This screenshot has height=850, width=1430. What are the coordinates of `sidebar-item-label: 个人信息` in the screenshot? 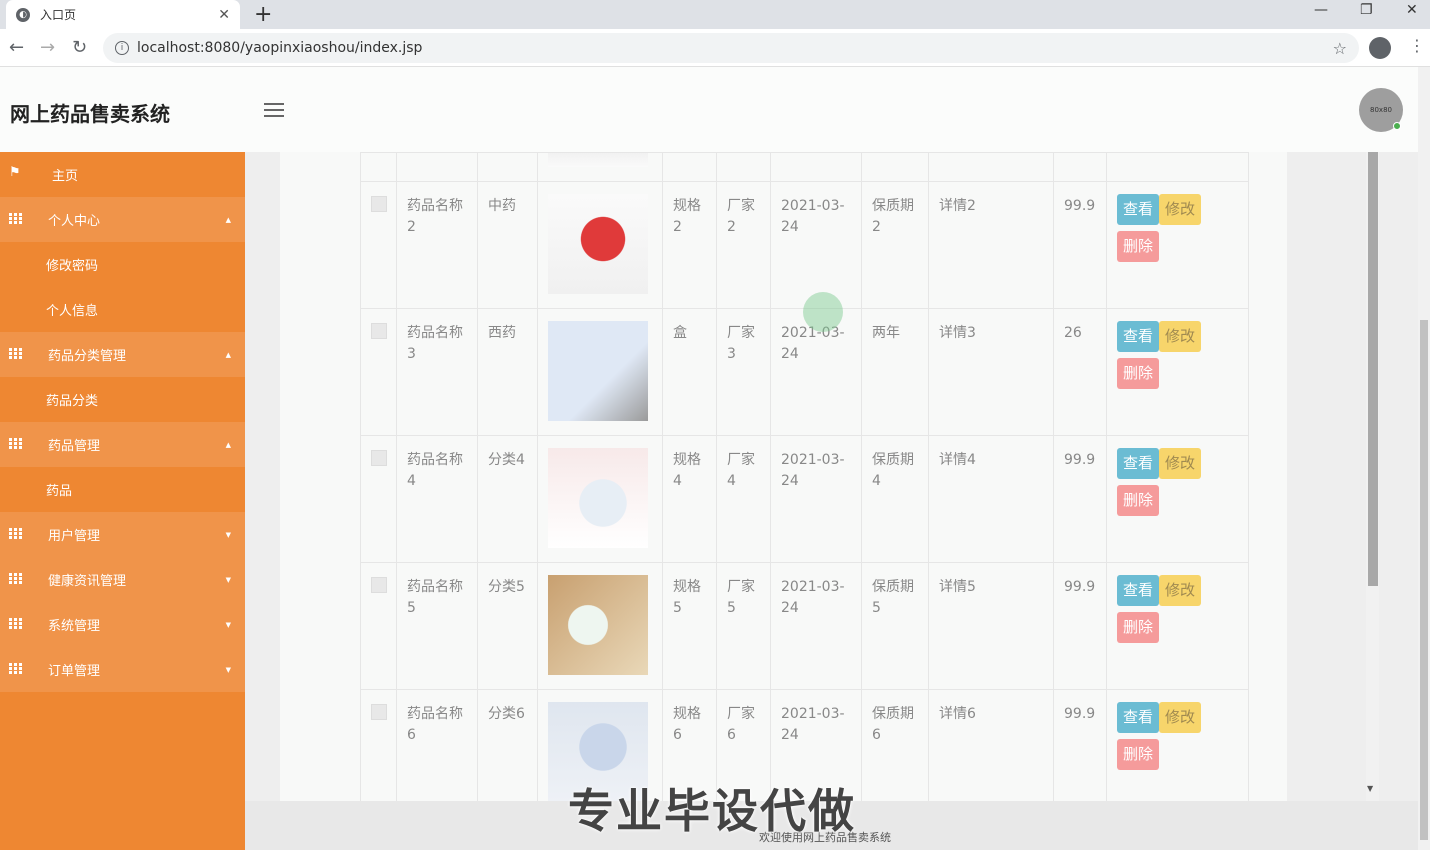 It's located at (72, 311).